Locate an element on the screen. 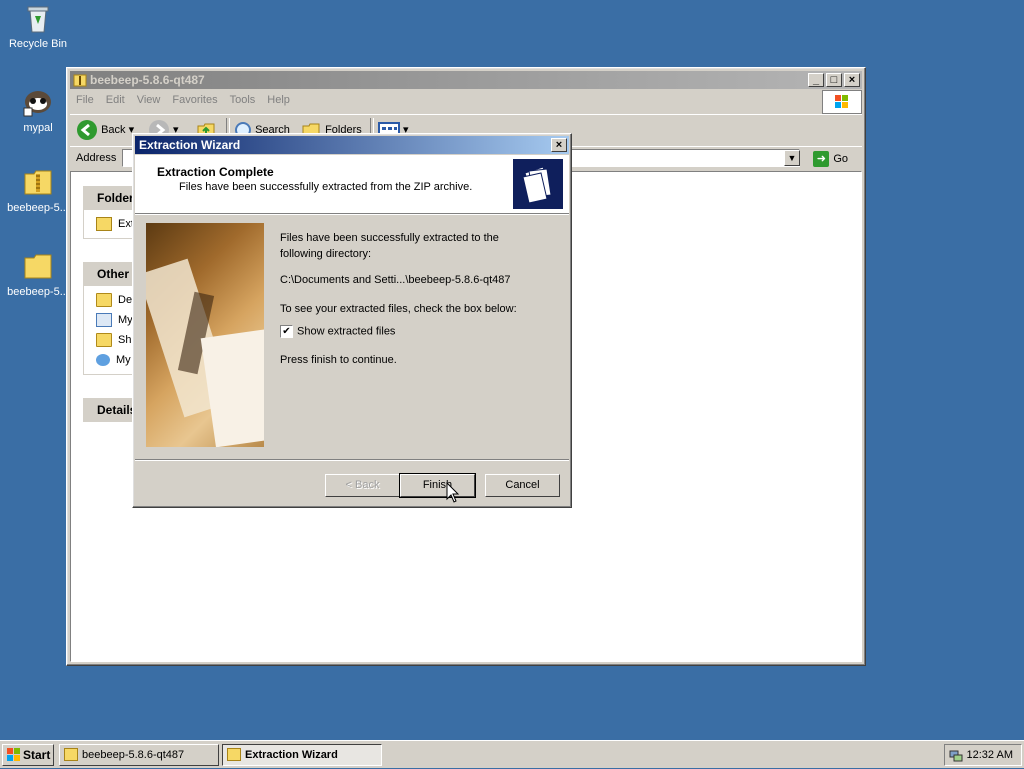 Image resolution: width=1024 pixels, height=769 pixels. mouse-cursor-icon is located at coordinates (453, 492).